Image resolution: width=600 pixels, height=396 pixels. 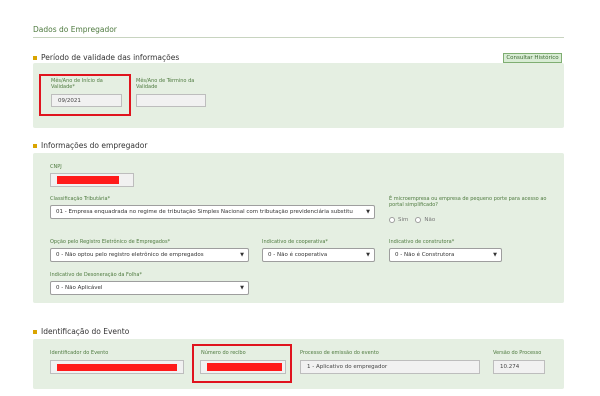 What do you see at coordinates (171, 100) in the screenshot?
I see `end-date-field` at bounding box center [171, 100].